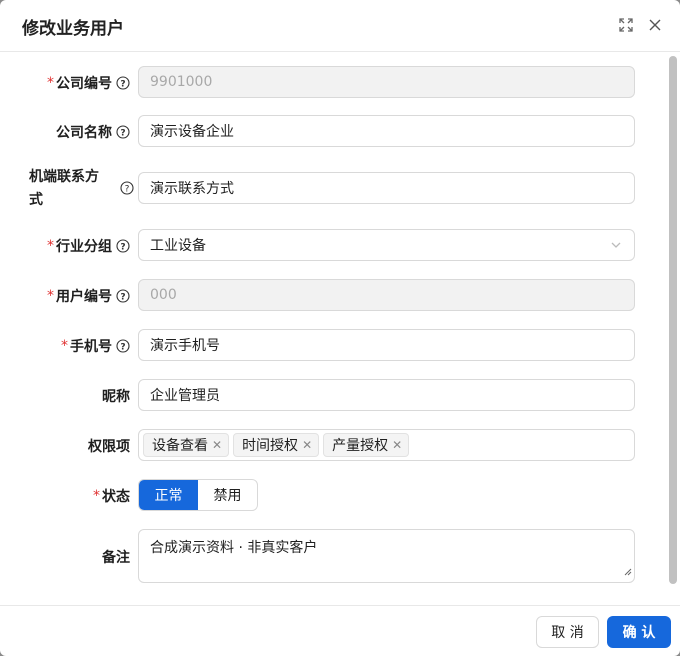 This screenshot has height=656, width=680. I want to click on cancel-button: 取 消, so click(567, 632).